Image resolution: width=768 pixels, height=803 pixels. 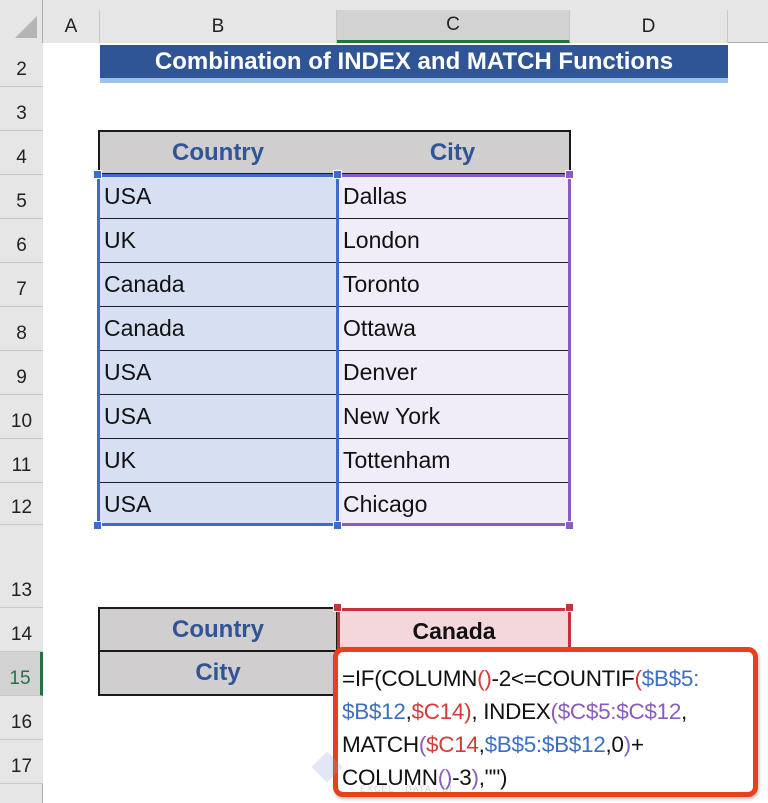 I want to click on table-cell-city: Ottawa, so click(x=453, y=329).